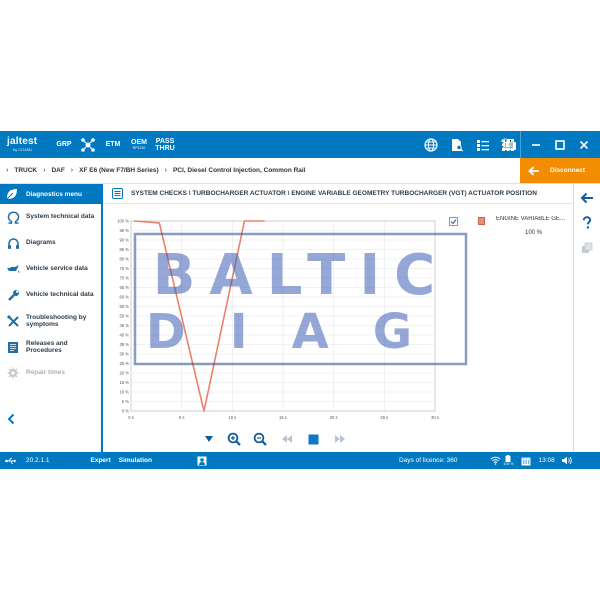  I want to click on y-tick-label: 85 %, so click(124, 249).